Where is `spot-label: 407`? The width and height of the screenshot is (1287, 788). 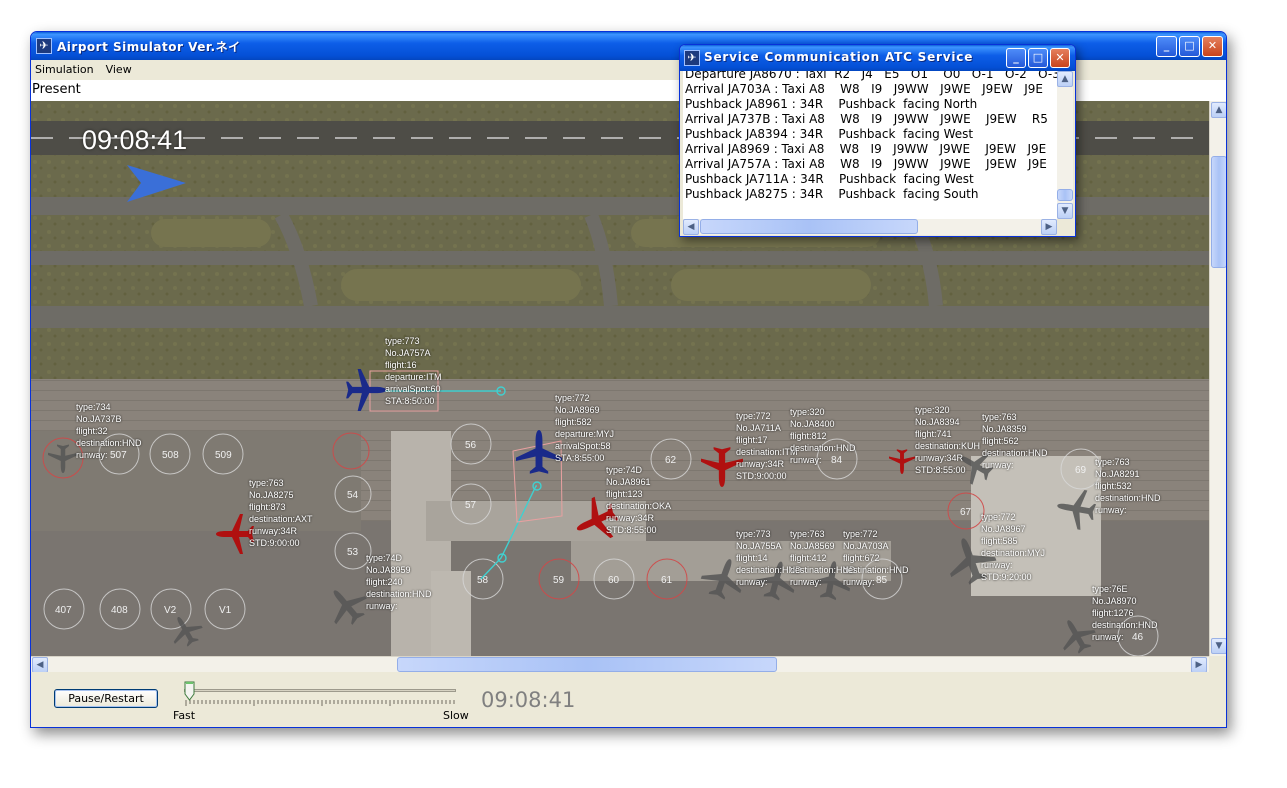
spot-label: 407 is located at coordinates (63, 610).